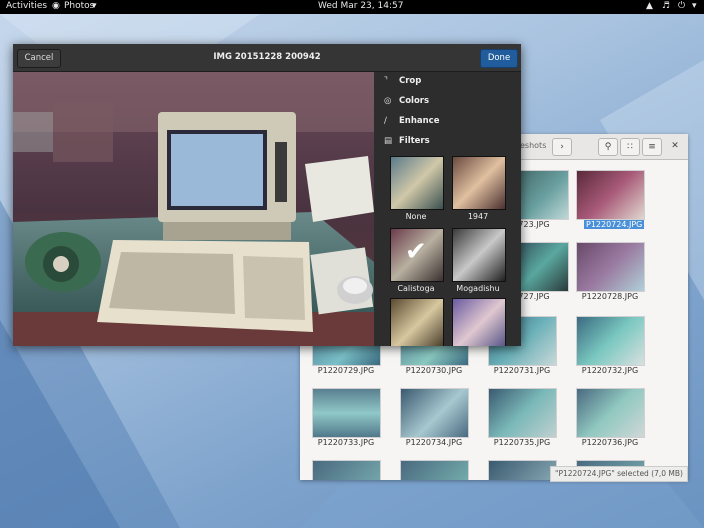  What do you see at coordinates (39, 58) in the screenshot?
I see `cancel-button: Cancel` at bounding box center [39, 58].